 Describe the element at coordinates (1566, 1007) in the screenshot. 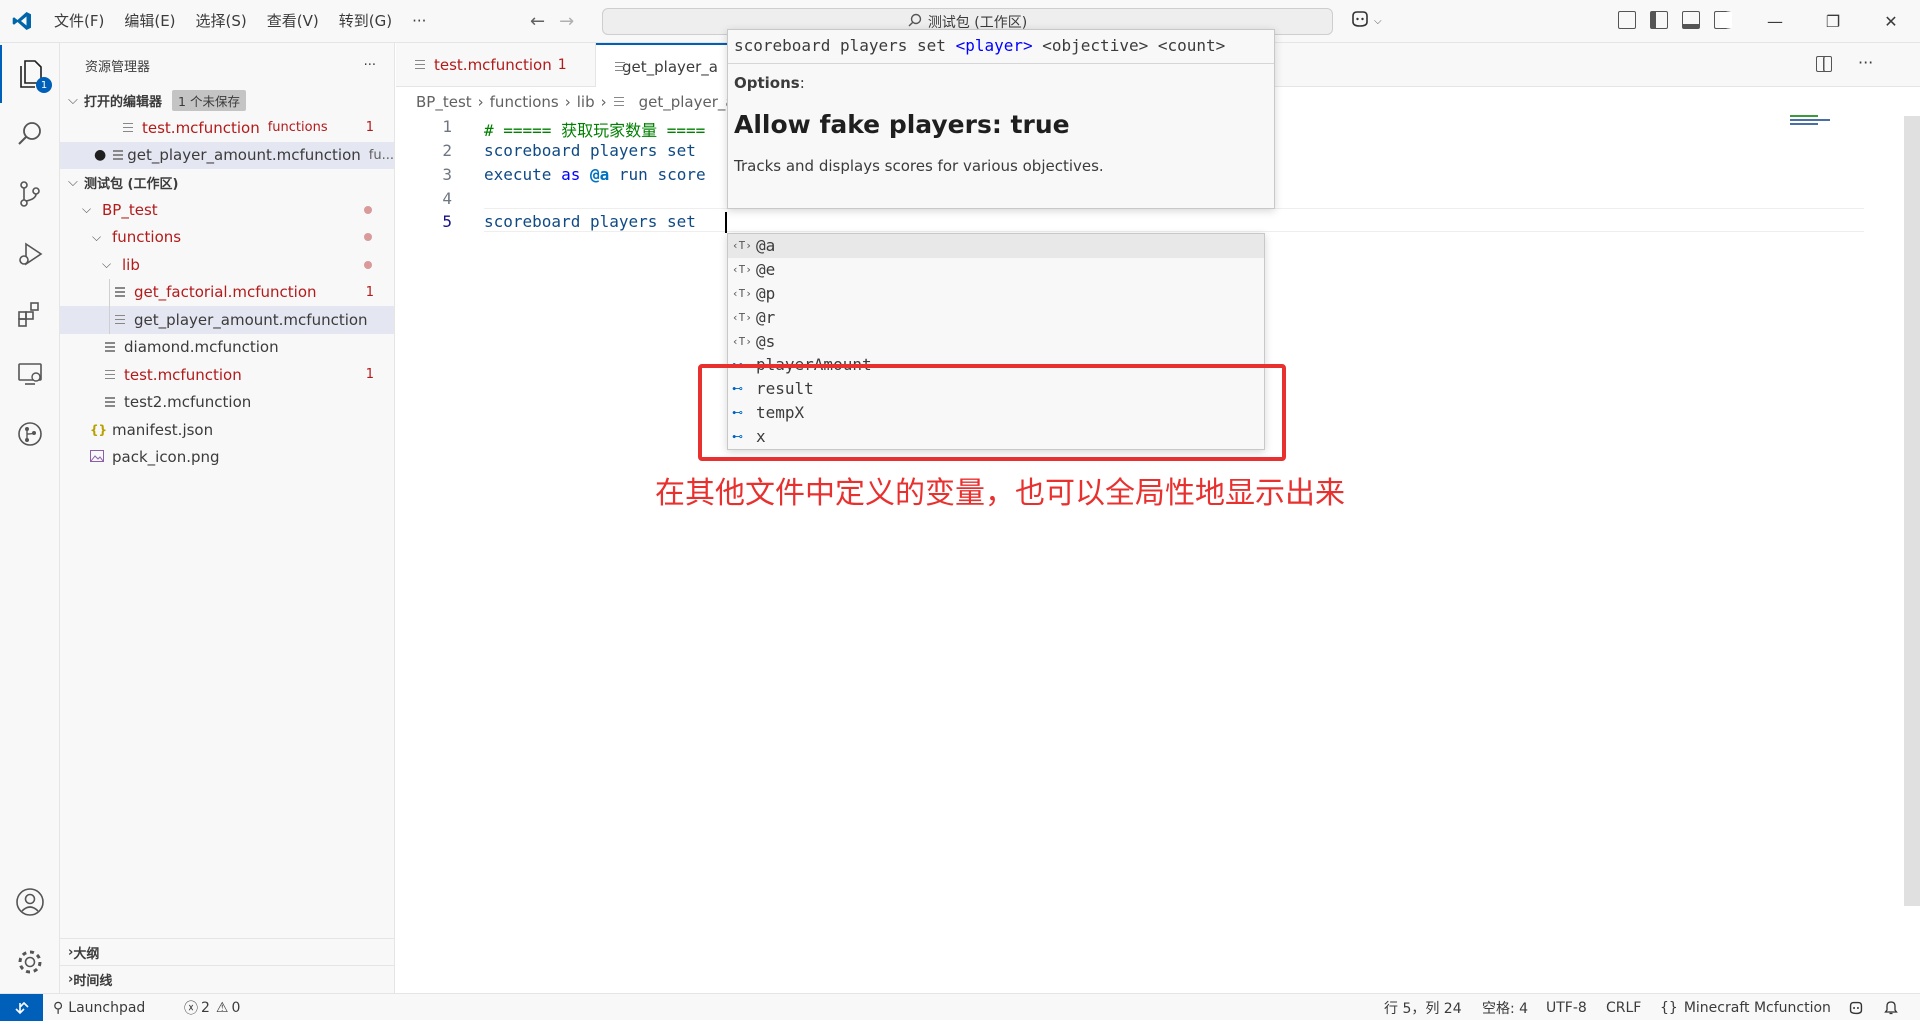

I see `encoding: UTF-8` at that location.